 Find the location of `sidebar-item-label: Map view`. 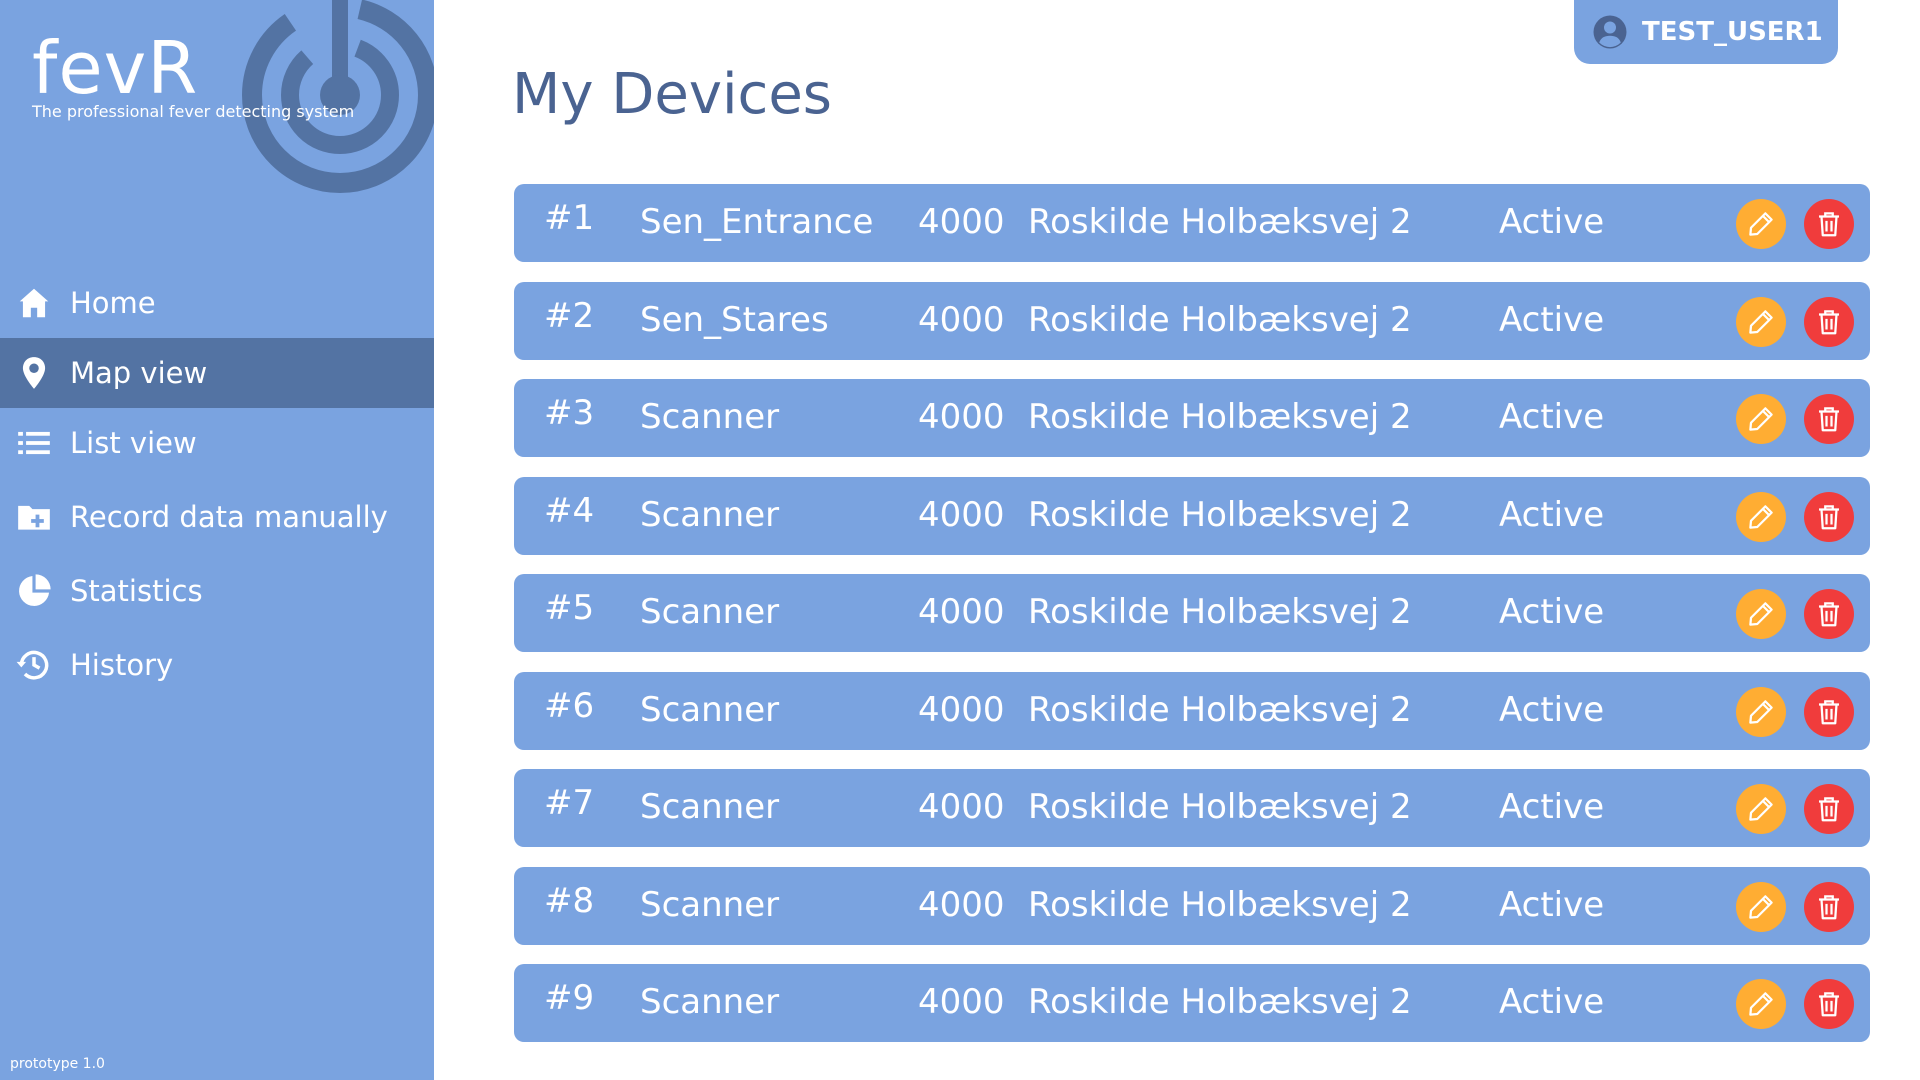

sidebar-item-label: Map view is located at coordinates (139, 373).